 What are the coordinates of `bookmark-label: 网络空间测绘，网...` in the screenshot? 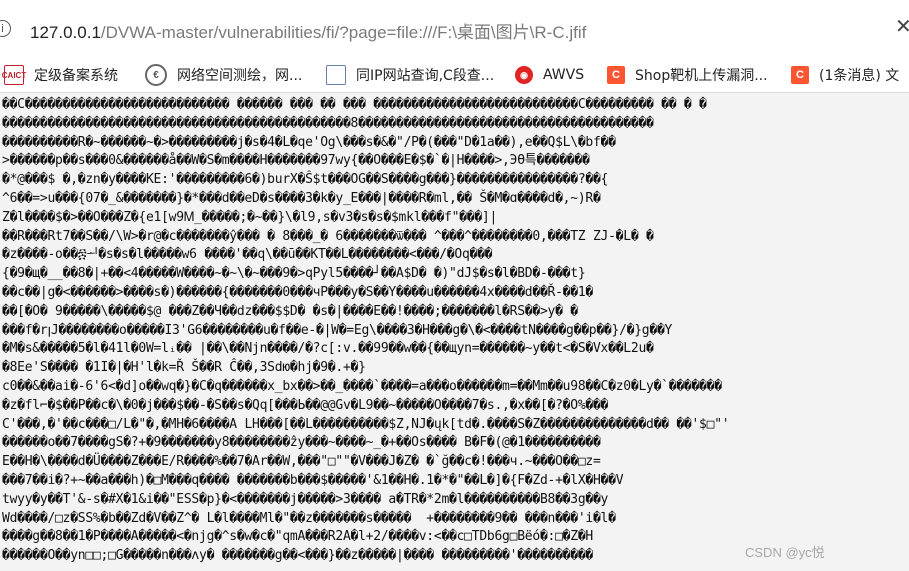 It's located at (240, 76).